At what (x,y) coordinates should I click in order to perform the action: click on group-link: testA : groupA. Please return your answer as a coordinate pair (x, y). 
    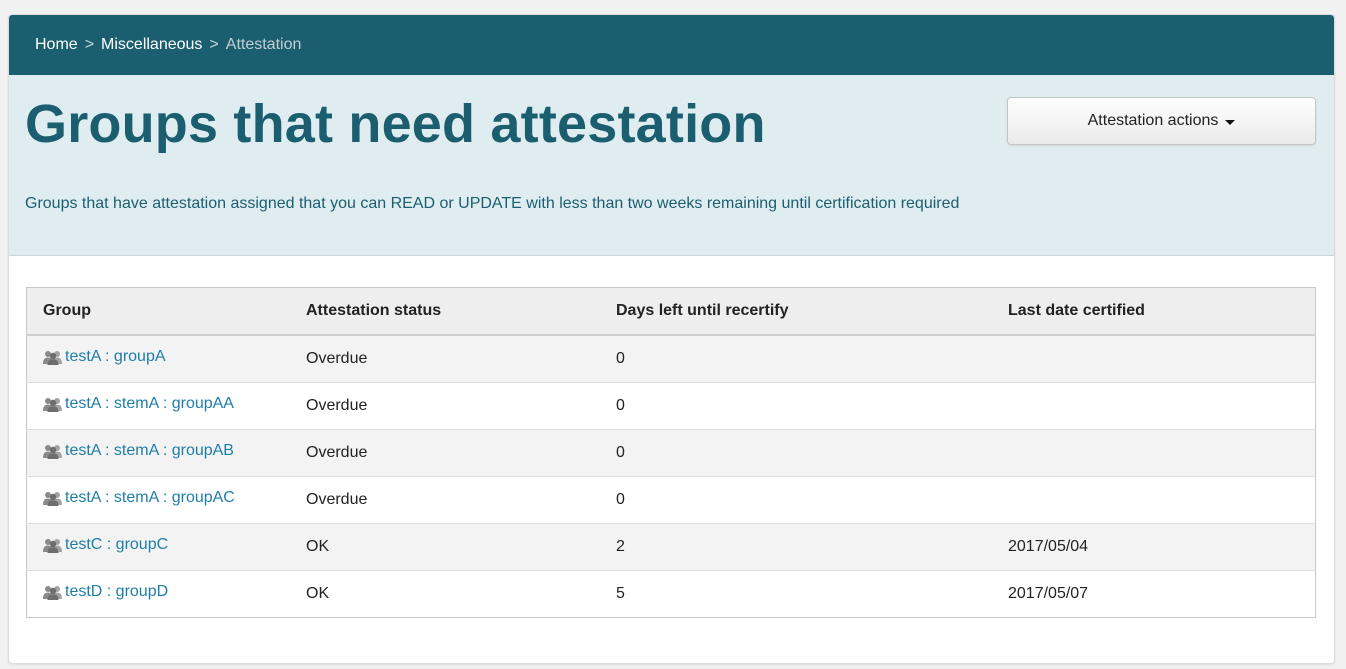
    Looking at the image, I should click on (104, 357).